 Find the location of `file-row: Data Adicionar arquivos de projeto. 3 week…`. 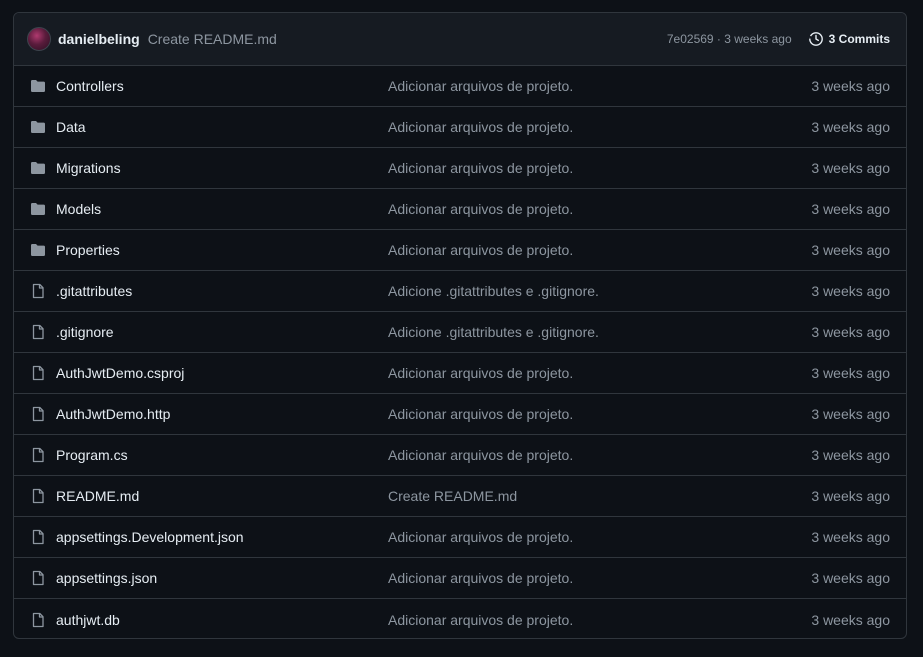

file-row: Data Adicionar arquivos de projeto. 3 week… is located at coordinates (460, 127).